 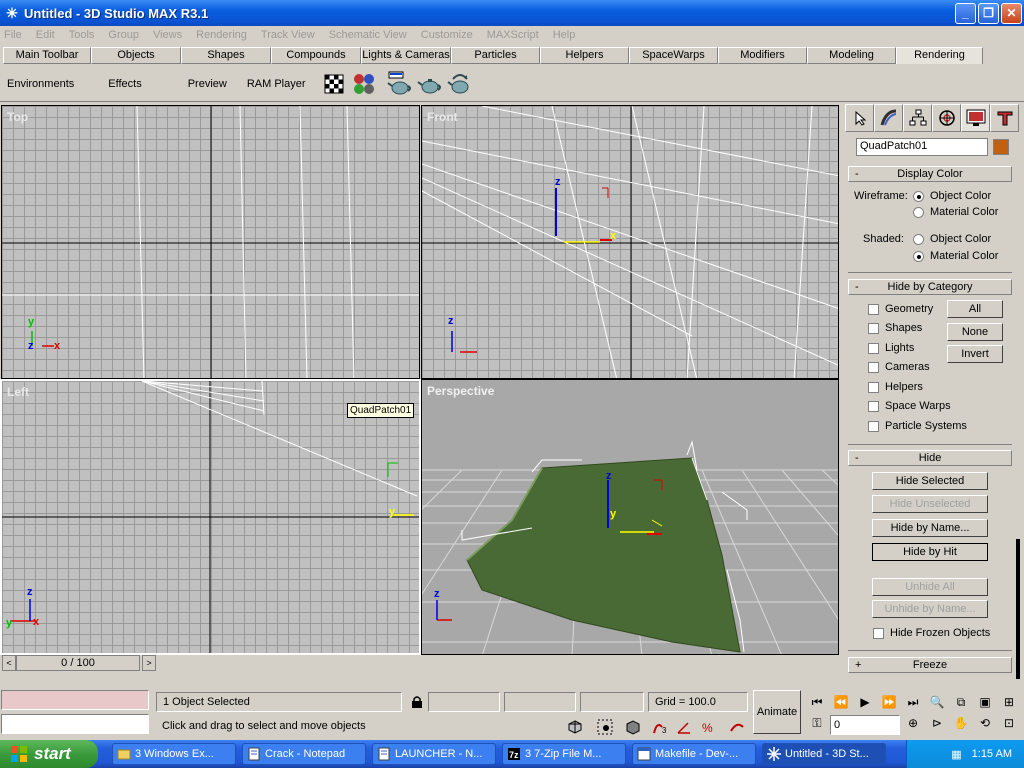 I want to click on menu-track-view: Track View, so click(x=288, y=35).